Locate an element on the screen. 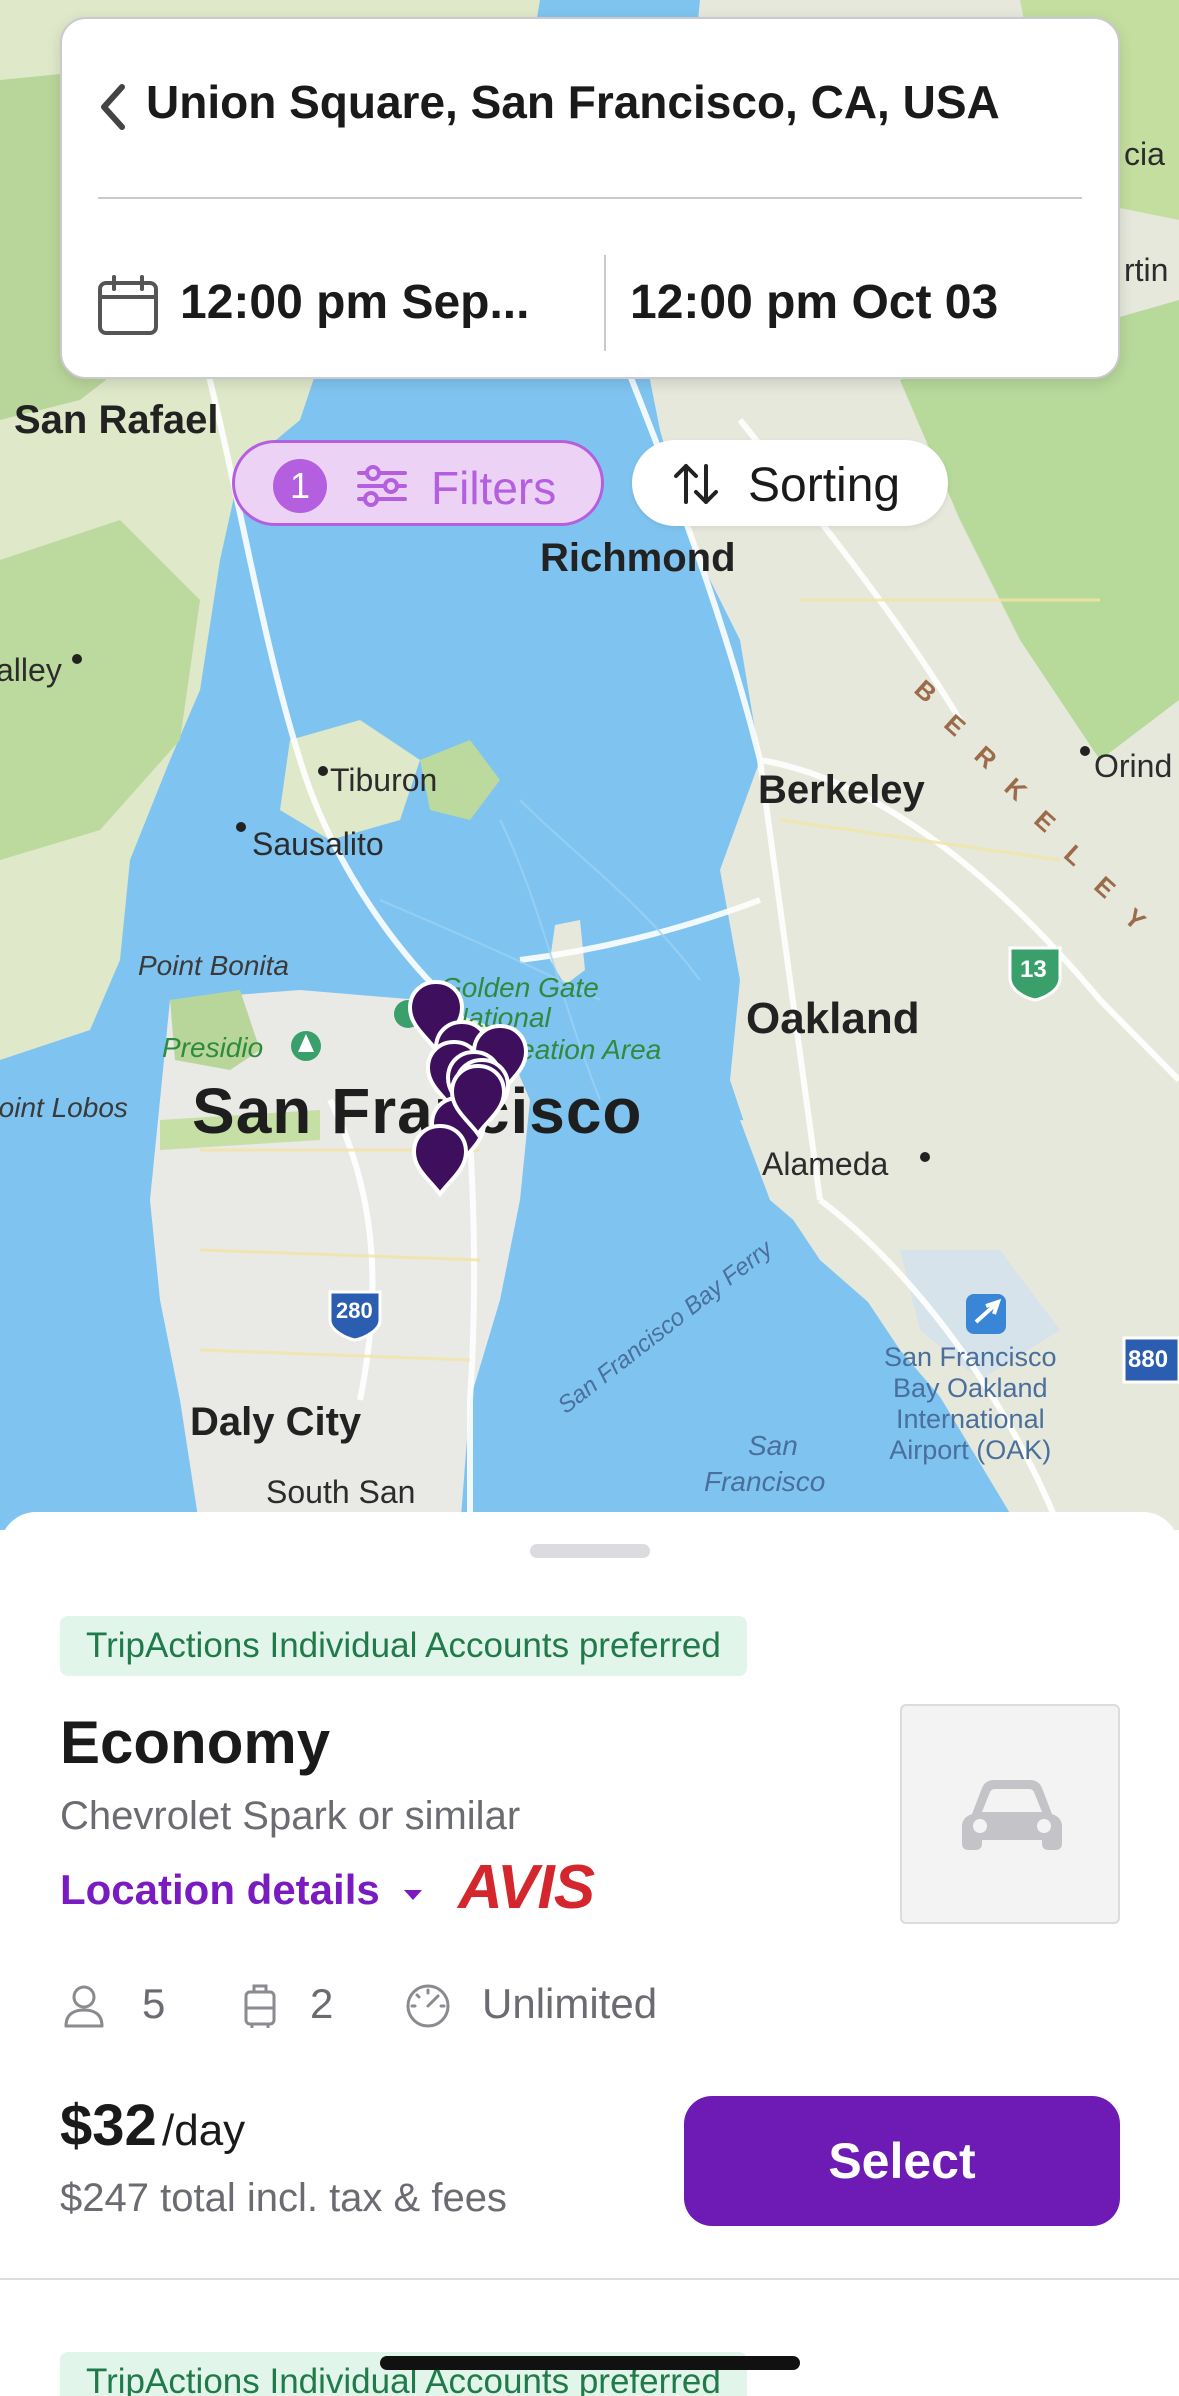  select-button: Select is located at coordinates (902, 2161).